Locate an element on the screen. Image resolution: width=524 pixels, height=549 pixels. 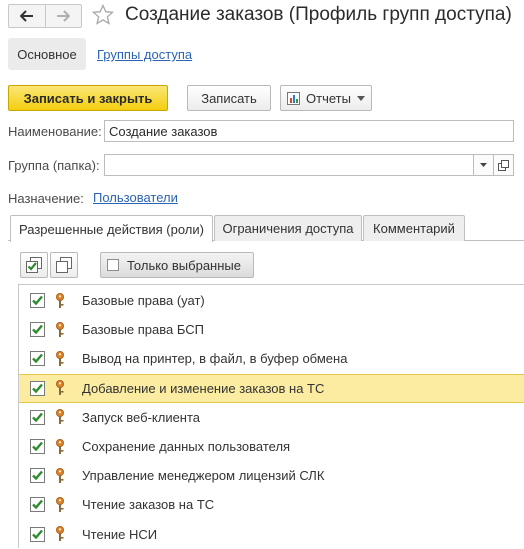
check-all-icon is located at coordinates (34, 265).